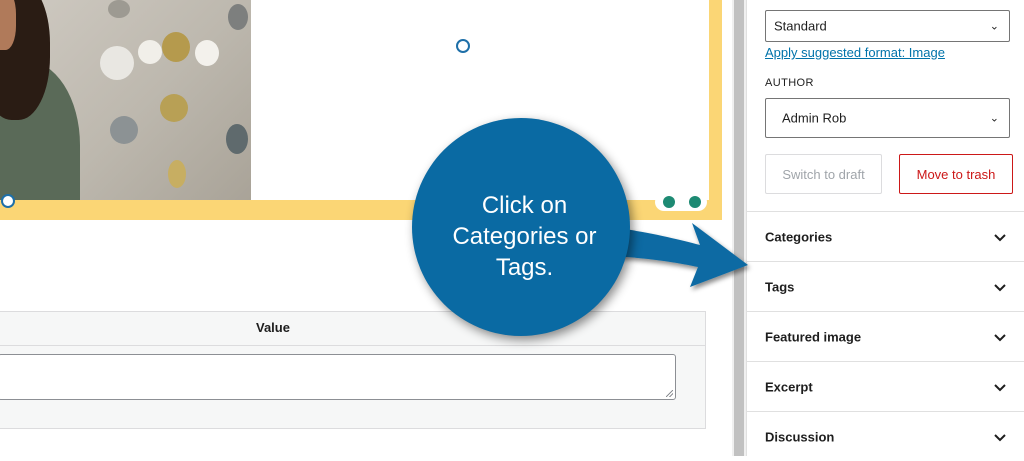 The image size is (1024, 461). What do you see at coordinates (855, 52) in the screenshot?
I see `apply-suggested-format-link: Apply suggested format: Image` at bounding box center [855, 52].